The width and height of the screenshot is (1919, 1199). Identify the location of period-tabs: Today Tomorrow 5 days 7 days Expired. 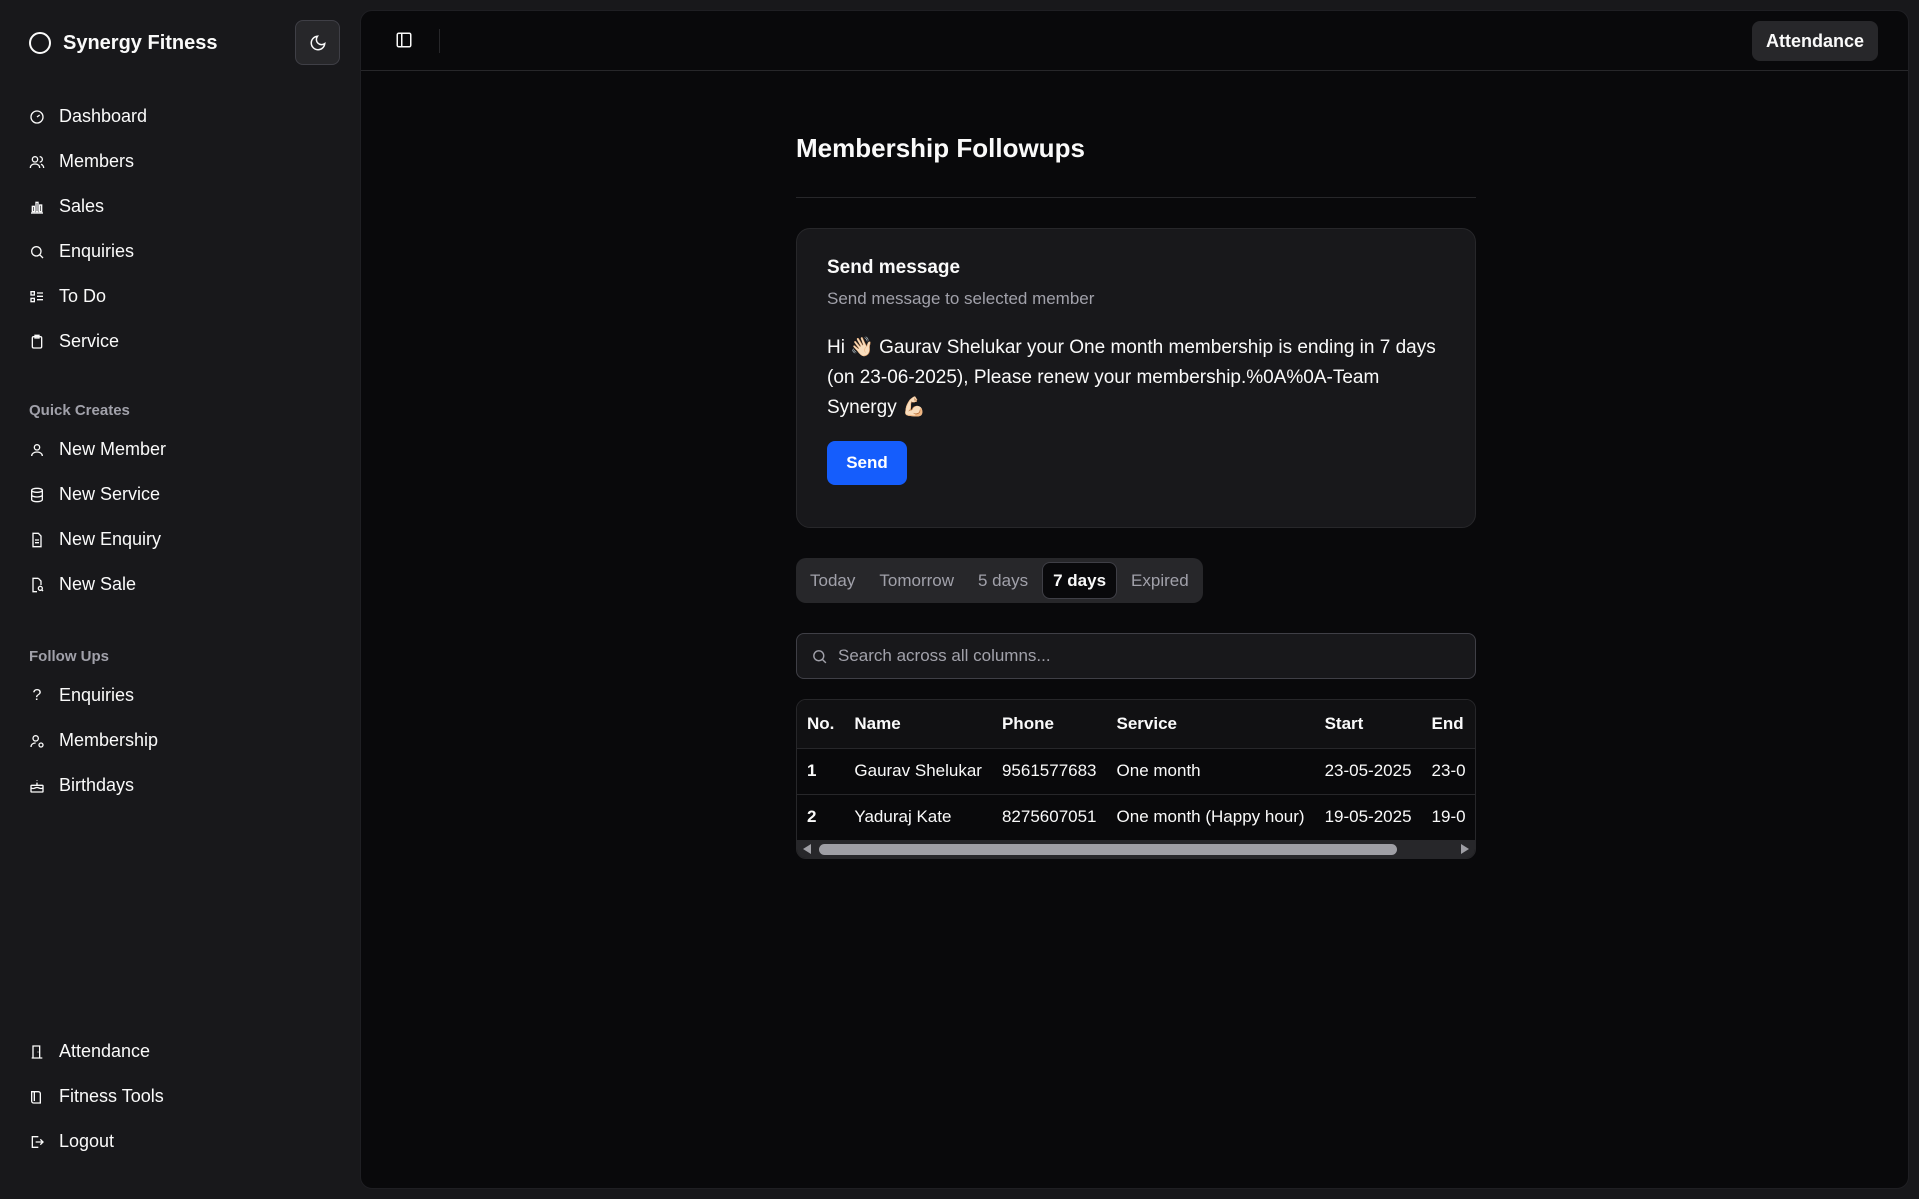
(999, 580).